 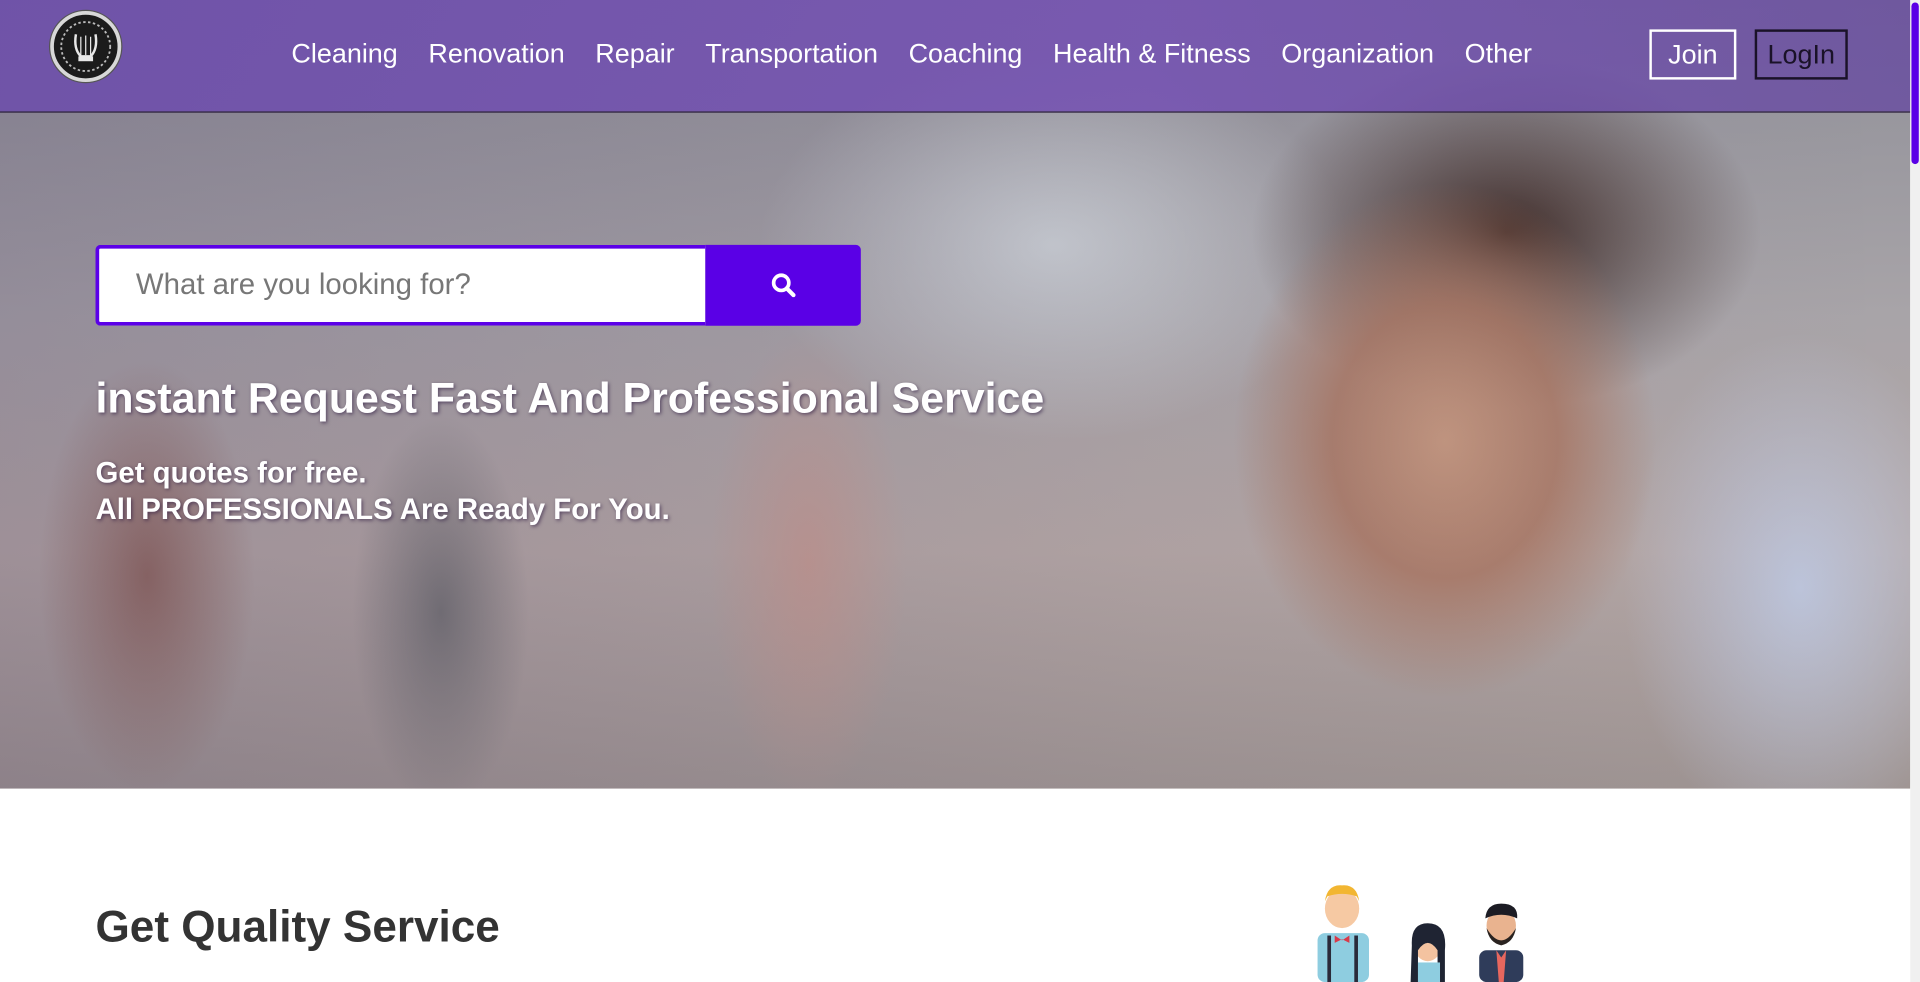 What do you see at coordinates (1152, 54) in the screenshot?
I see `nav-item-health-fitness: Health & Fitness` at bounding box center [1152, 54].